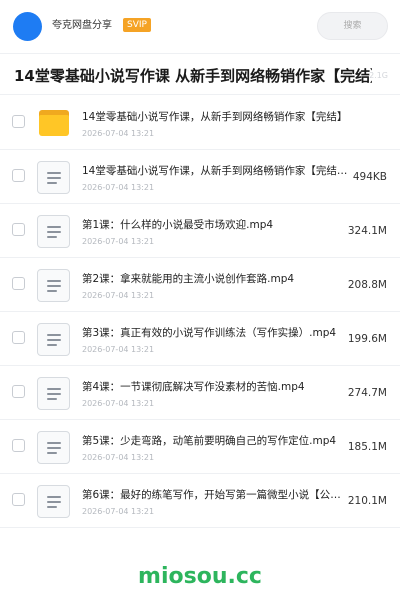 This screenshot has height=600, width=400. I want to click on file-name: 第5课：少走弯路，动笔前要明确自己的写作定位.mp4, so click(209, 441).